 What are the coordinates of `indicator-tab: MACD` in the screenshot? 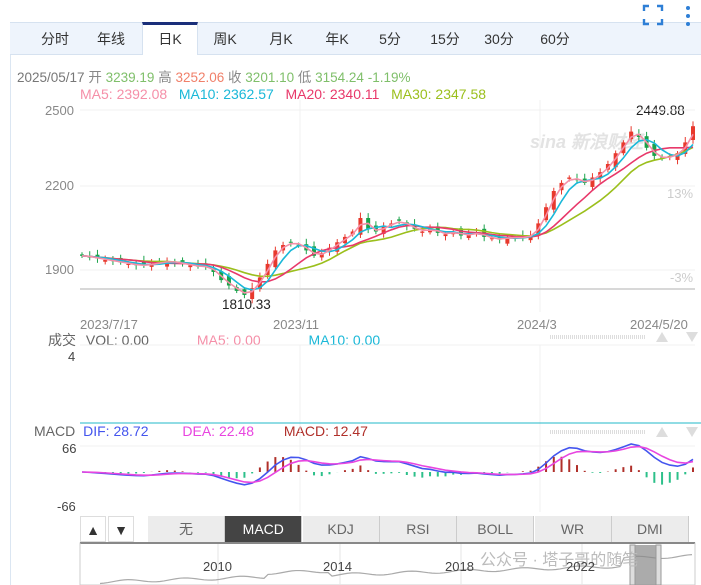 It's located at (264, 529).